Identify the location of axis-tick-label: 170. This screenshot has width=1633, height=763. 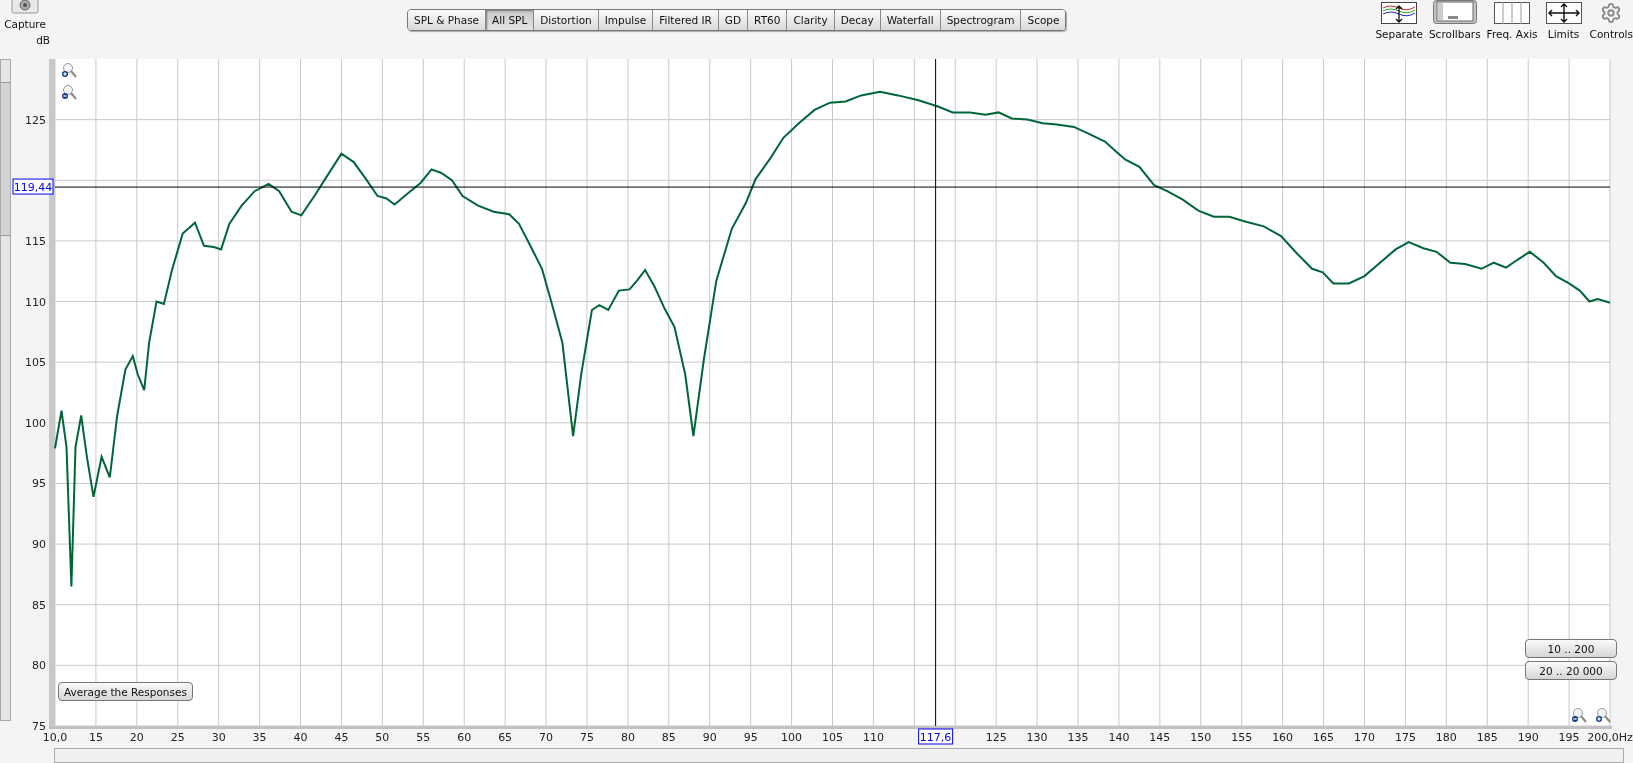
(1364, 738).